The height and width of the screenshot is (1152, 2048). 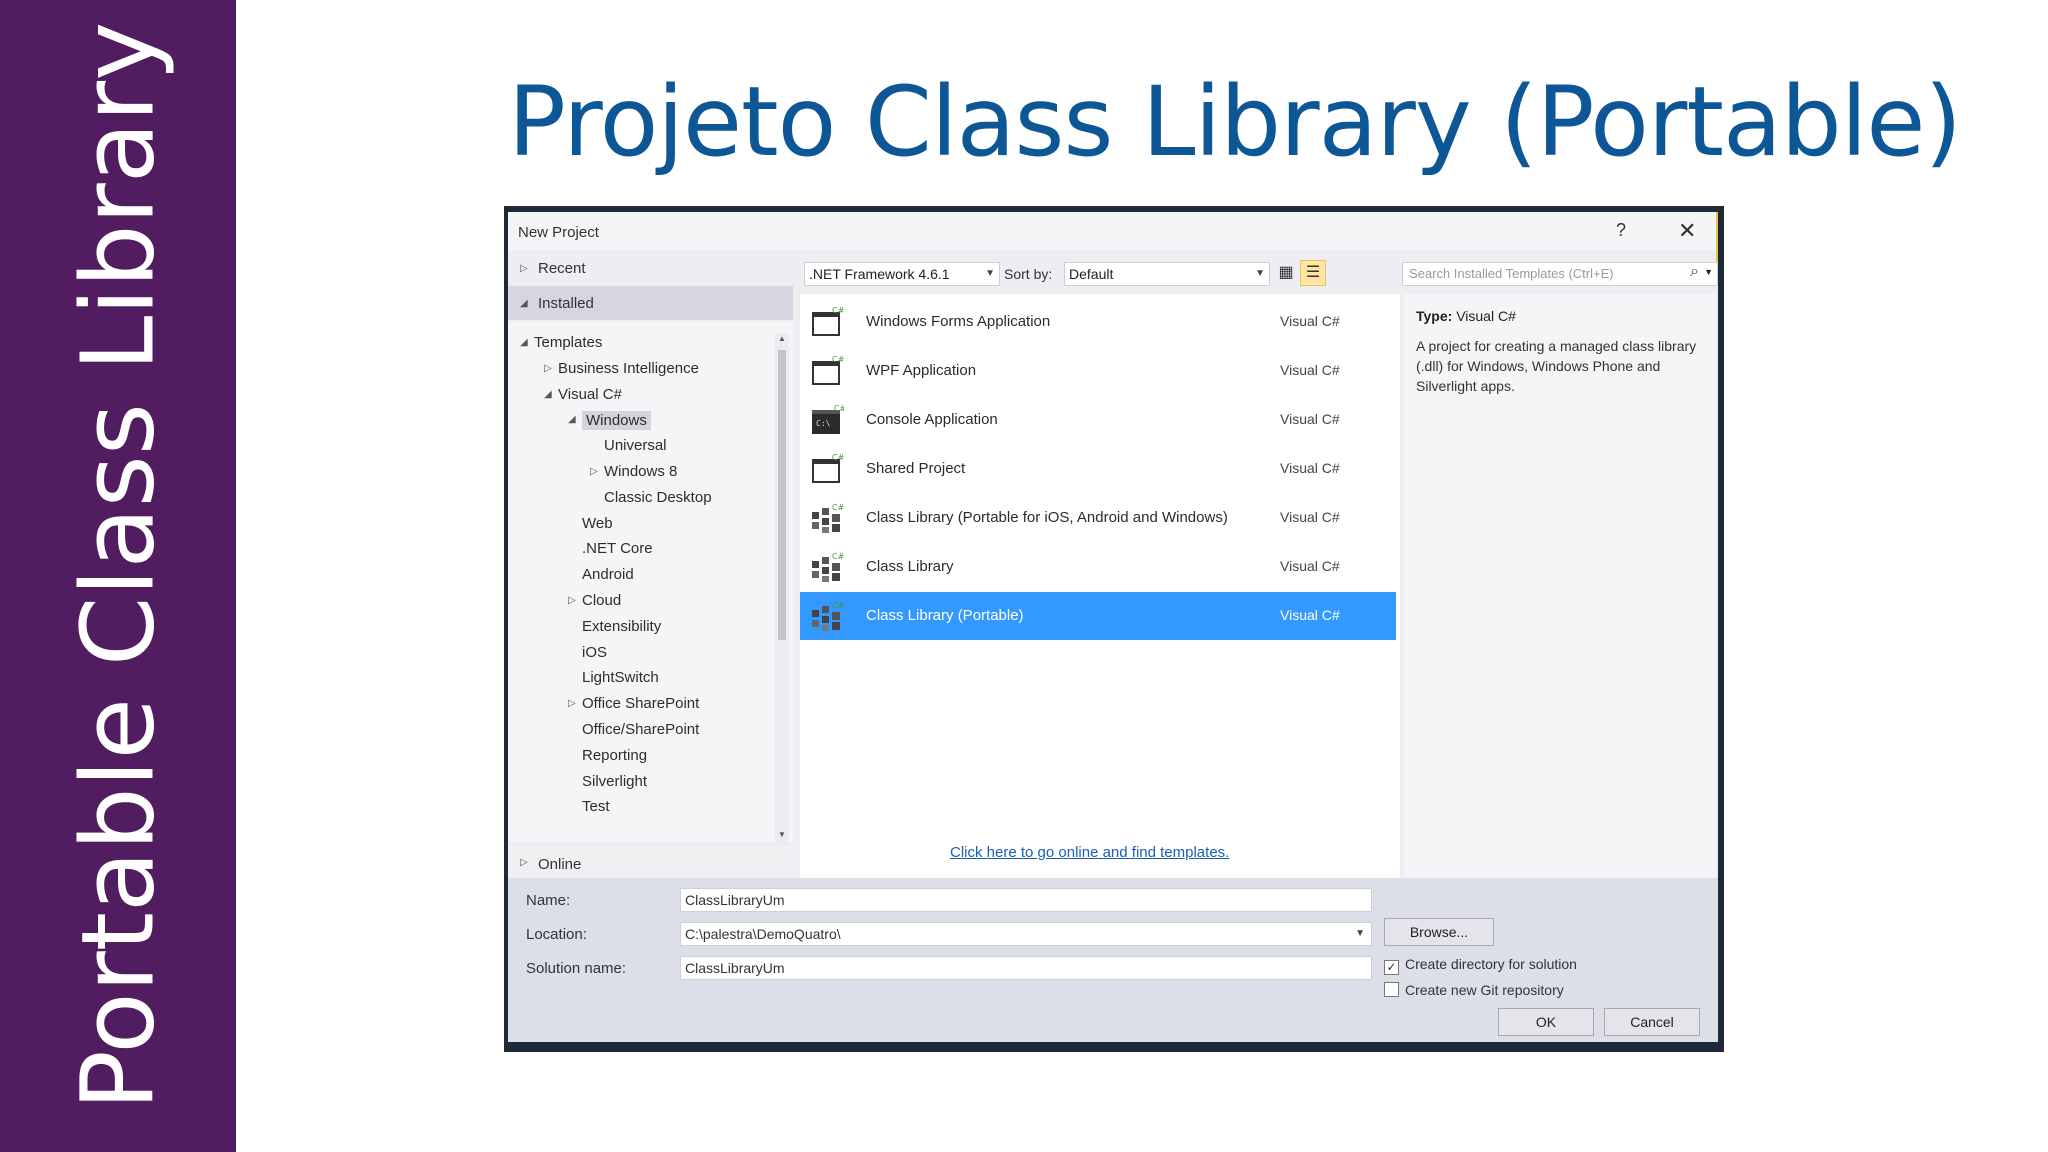 I want to click on type-line: Type: Visual C#, so click(x=1466, y=316).